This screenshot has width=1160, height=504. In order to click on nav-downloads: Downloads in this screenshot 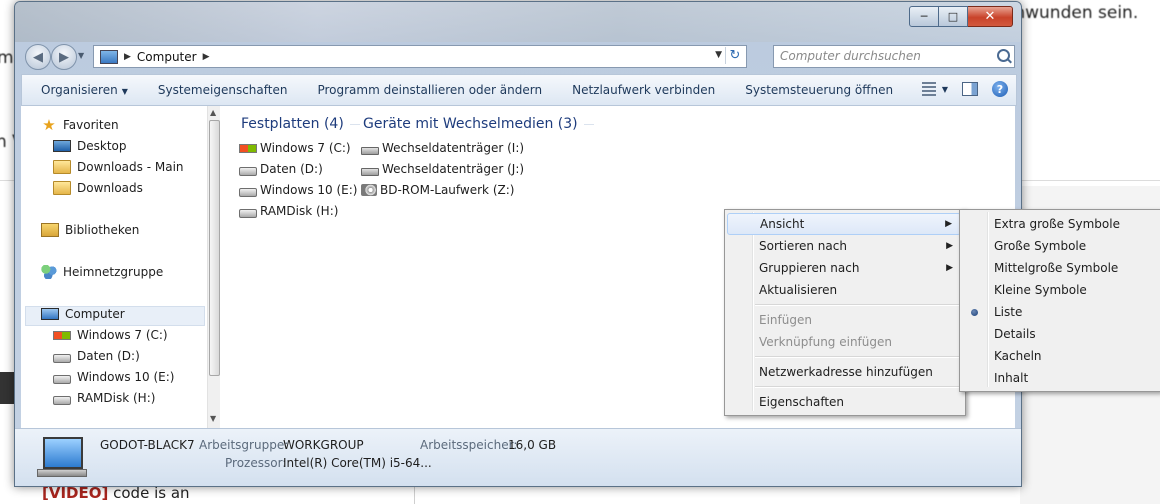, I will do `click(98, 188)`.